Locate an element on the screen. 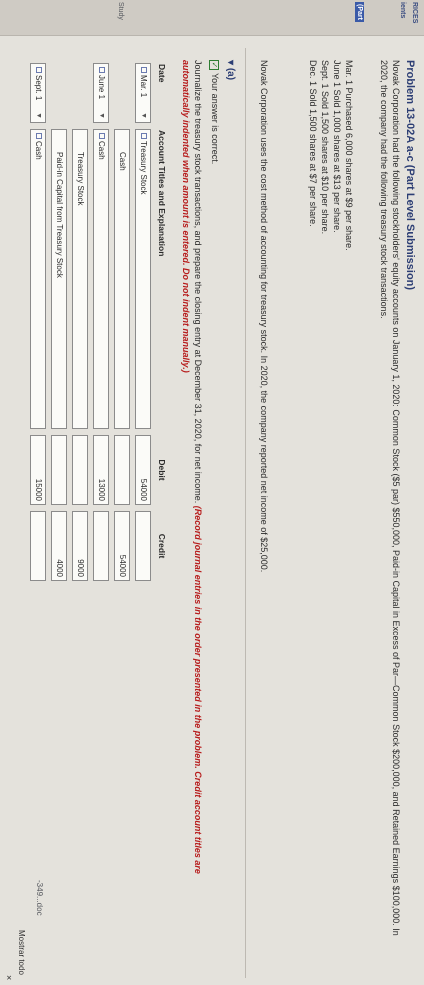 Image resolution: width=424 pixels, height=985 pixels. header-date: Date is located at coordinates (162, 73).